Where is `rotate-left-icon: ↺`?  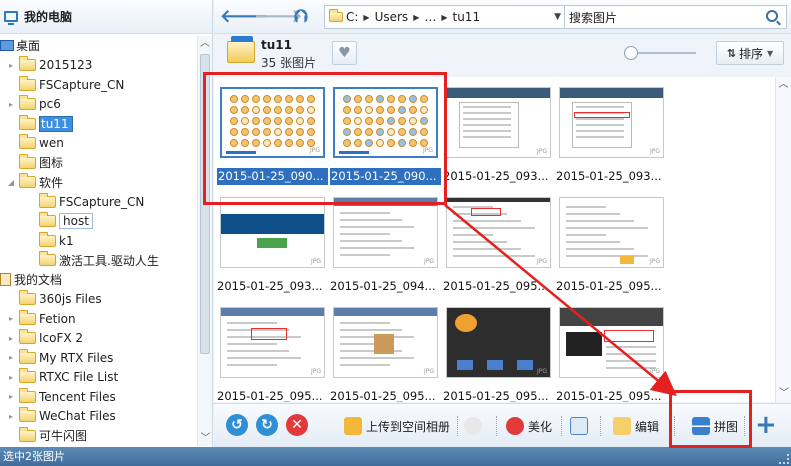
rotate-left-icon: ↺ is located at coordinates (237, 425).